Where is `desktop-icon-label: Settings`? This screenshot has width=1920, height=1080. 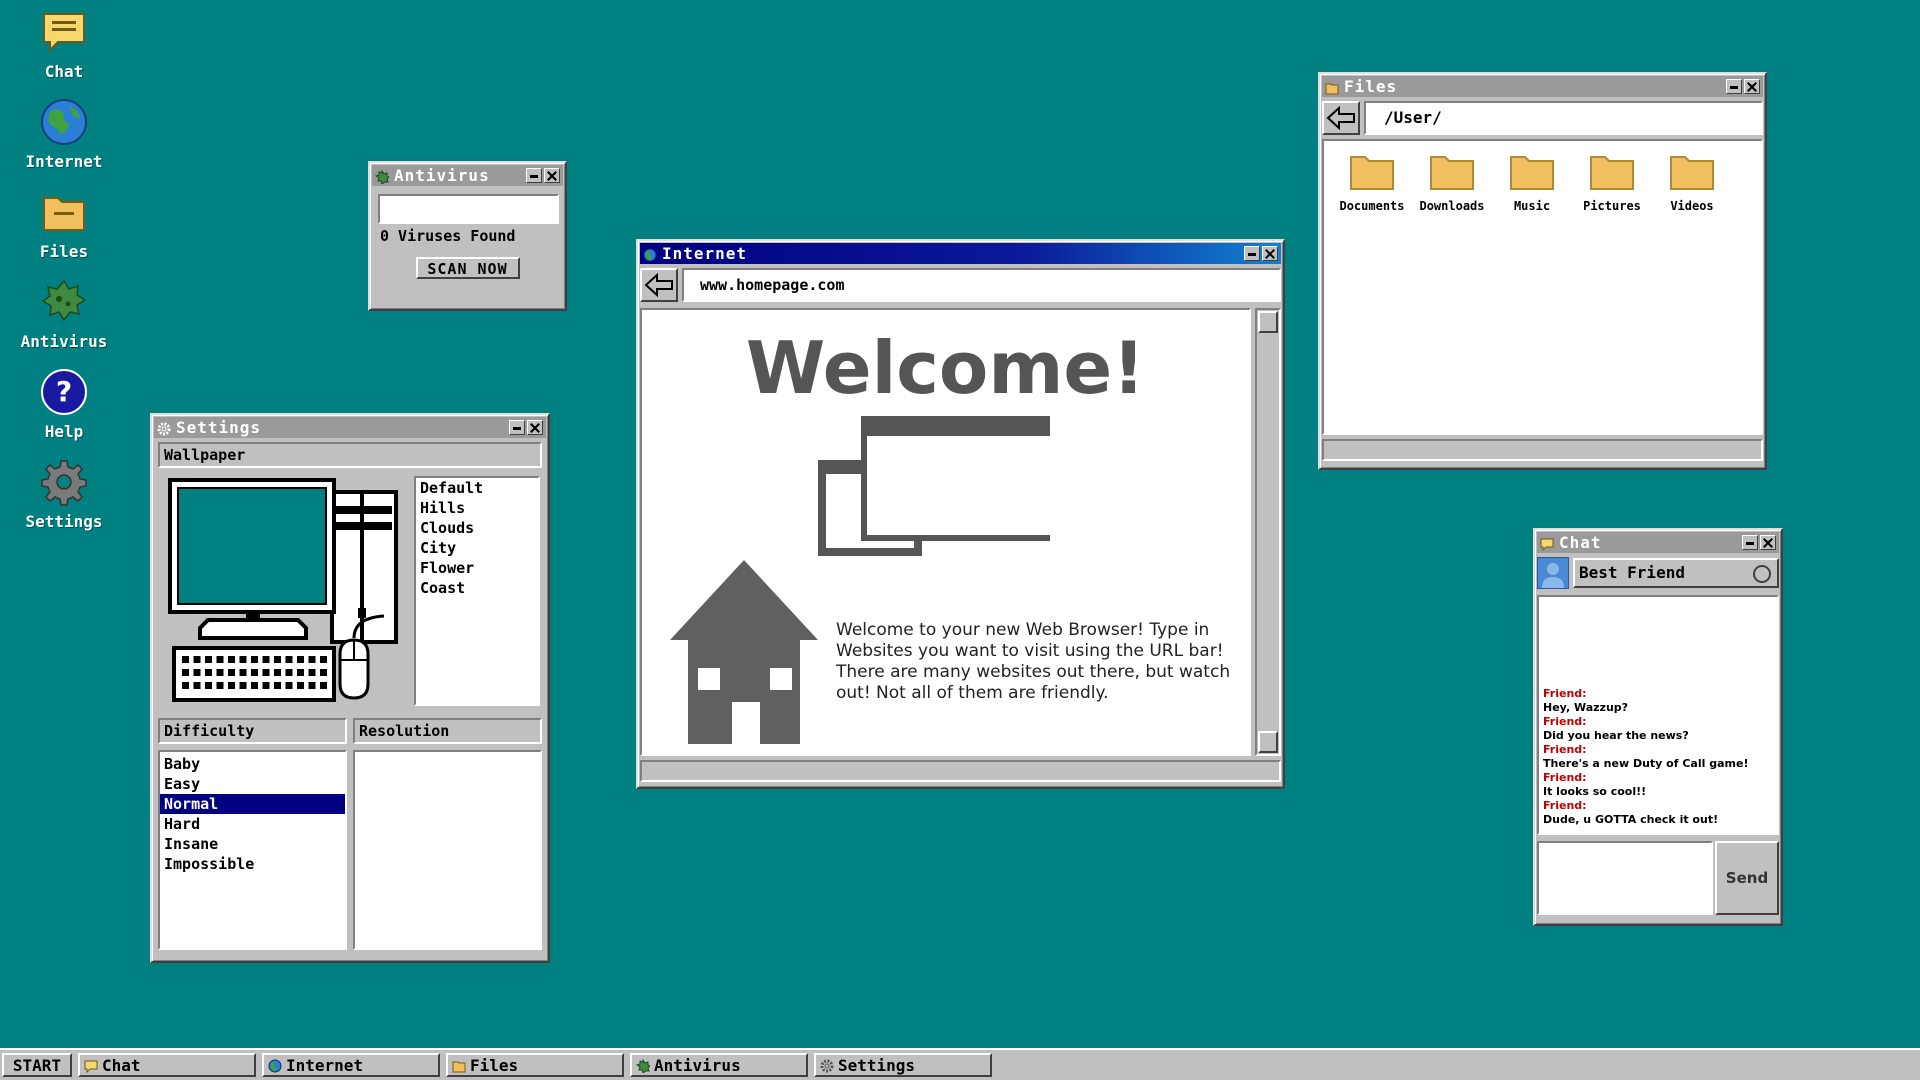
desktop-icon-label: Settings is located at coordinates (64, 521).